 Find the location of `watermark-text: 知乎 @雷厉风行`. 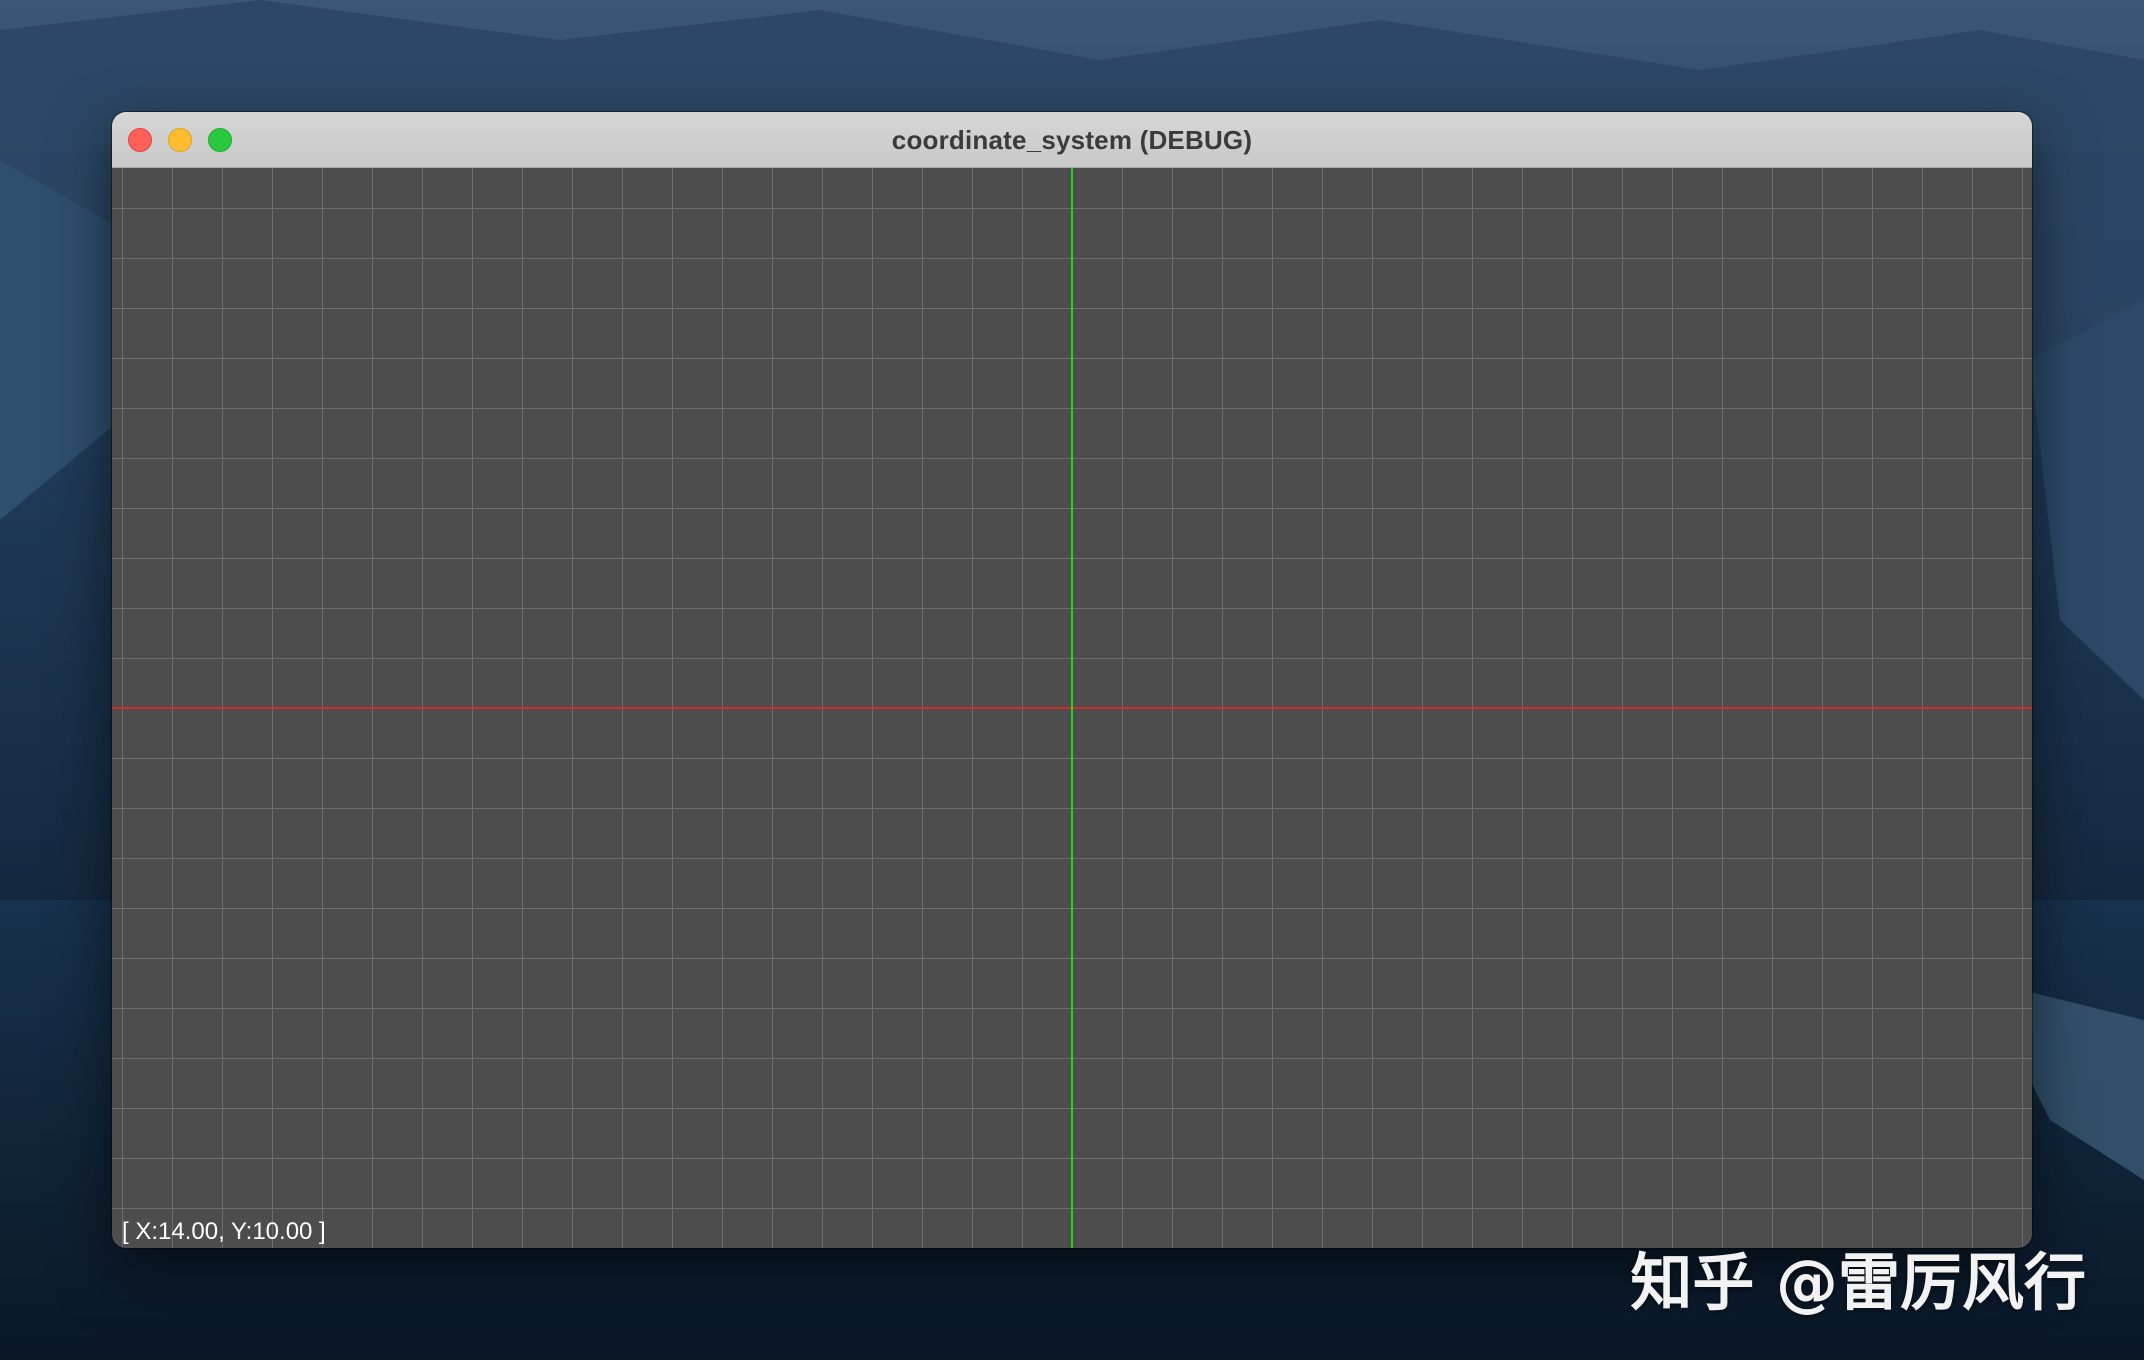

watermark-text: 知乎 @雷厉风行 is located at coordinates (1858, 1282).